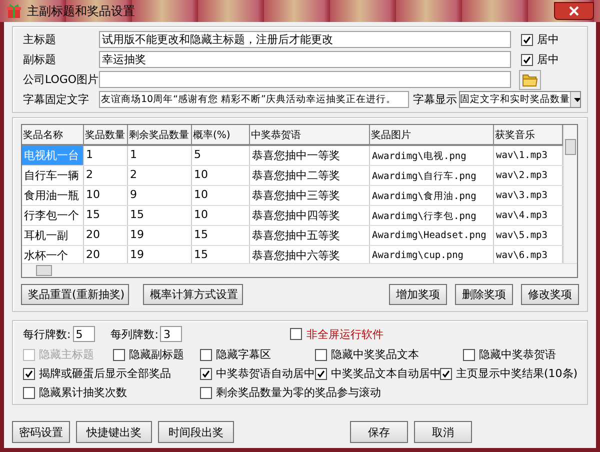 The width and height of the screenshot is (600, 452). What do you see at coordinates (577, 100) in the screenshot?
I see `caret-icon` at bounding box center [577, 100].